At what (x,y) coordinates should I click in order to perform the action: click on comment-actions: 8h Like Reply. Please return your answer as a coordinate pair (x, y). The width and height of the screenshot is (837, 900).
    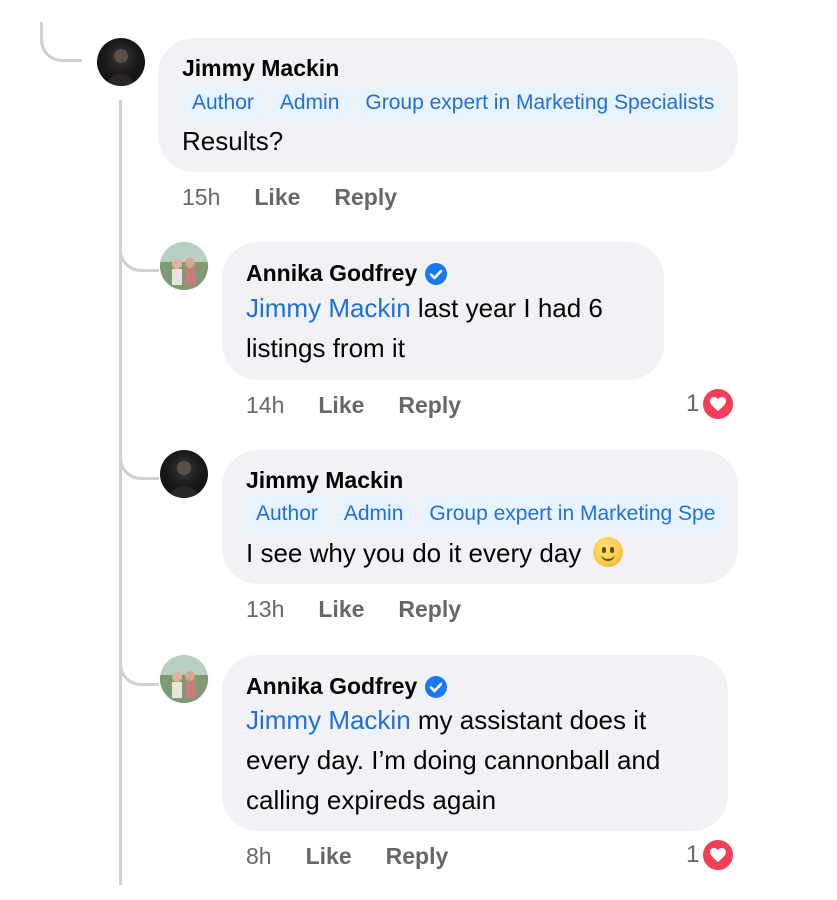
    Looking at the image, I should click on (364, 856).